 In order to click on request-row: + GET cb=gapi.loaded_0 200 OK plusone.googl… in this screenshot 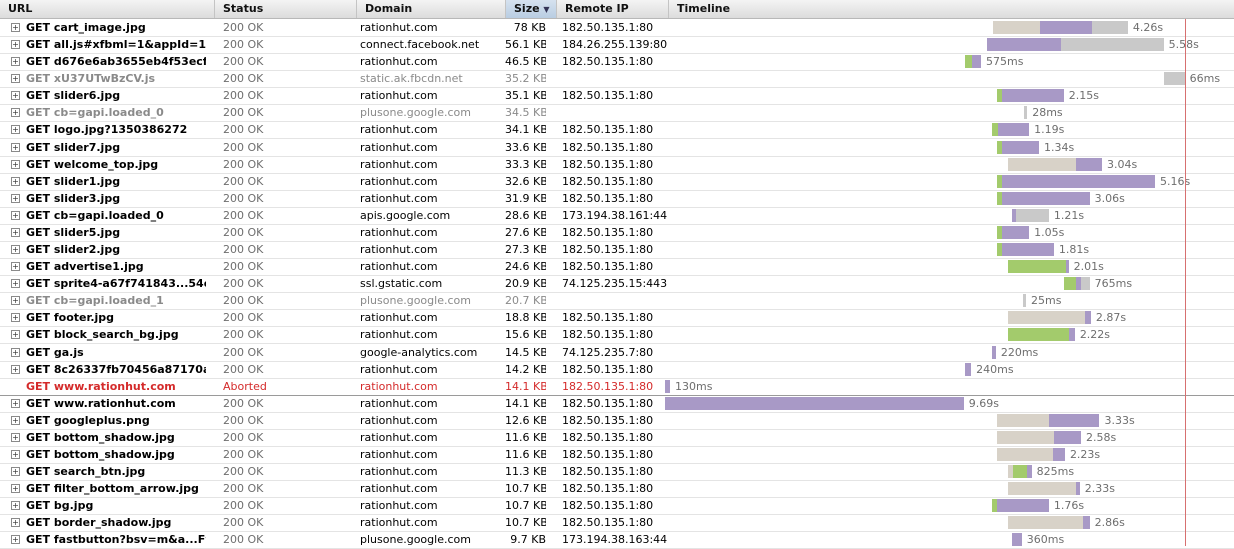, I will do `click(617, 113)`.